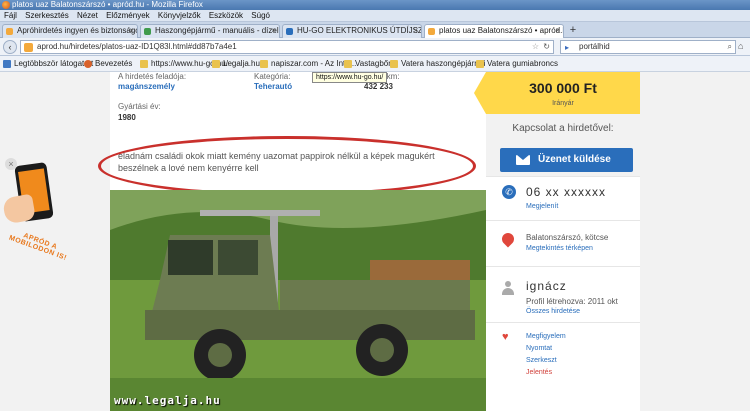  Describe the element at coordinates (566, 192) in the screenshot. I see `phone-number: 06 xx xxxxxx` at that location.